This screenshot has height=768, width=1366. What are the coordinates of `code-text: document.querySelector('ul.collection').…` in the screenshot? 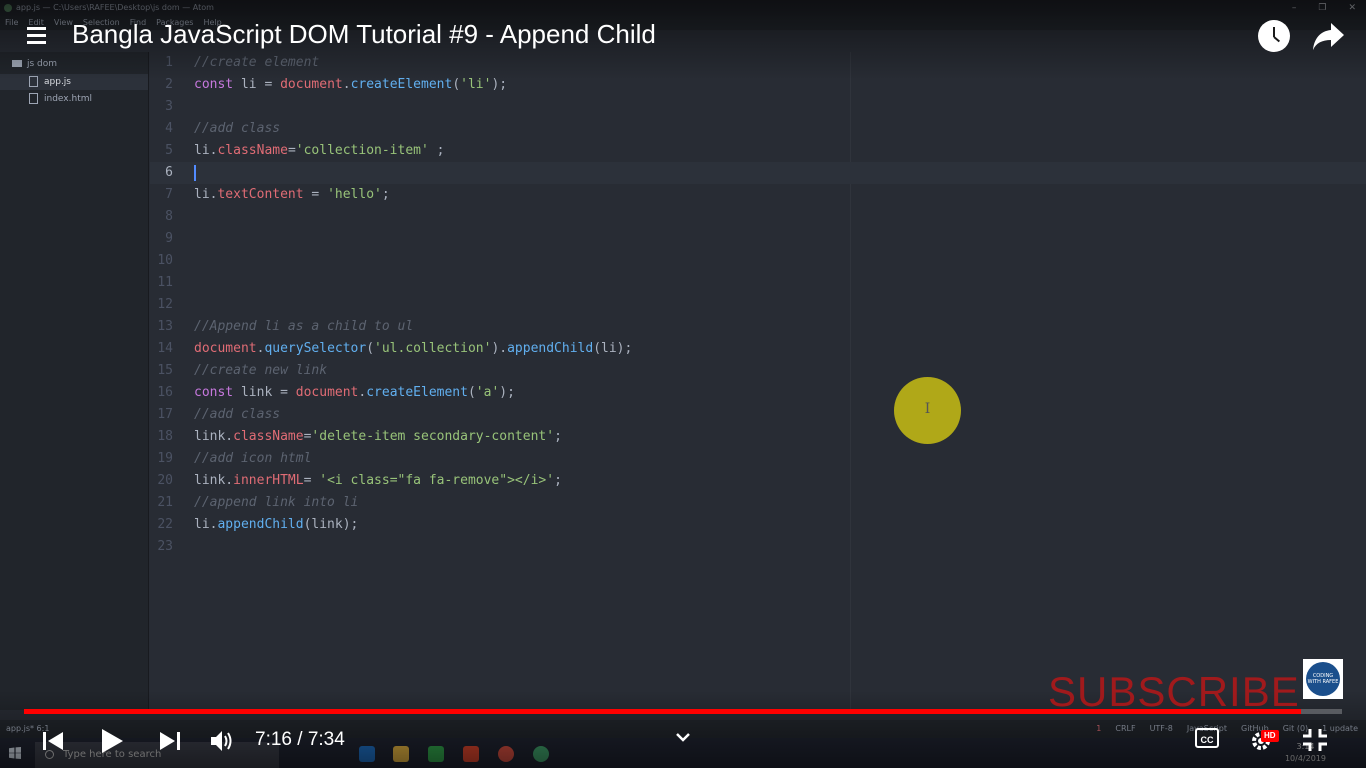 It's located at (413, 348).